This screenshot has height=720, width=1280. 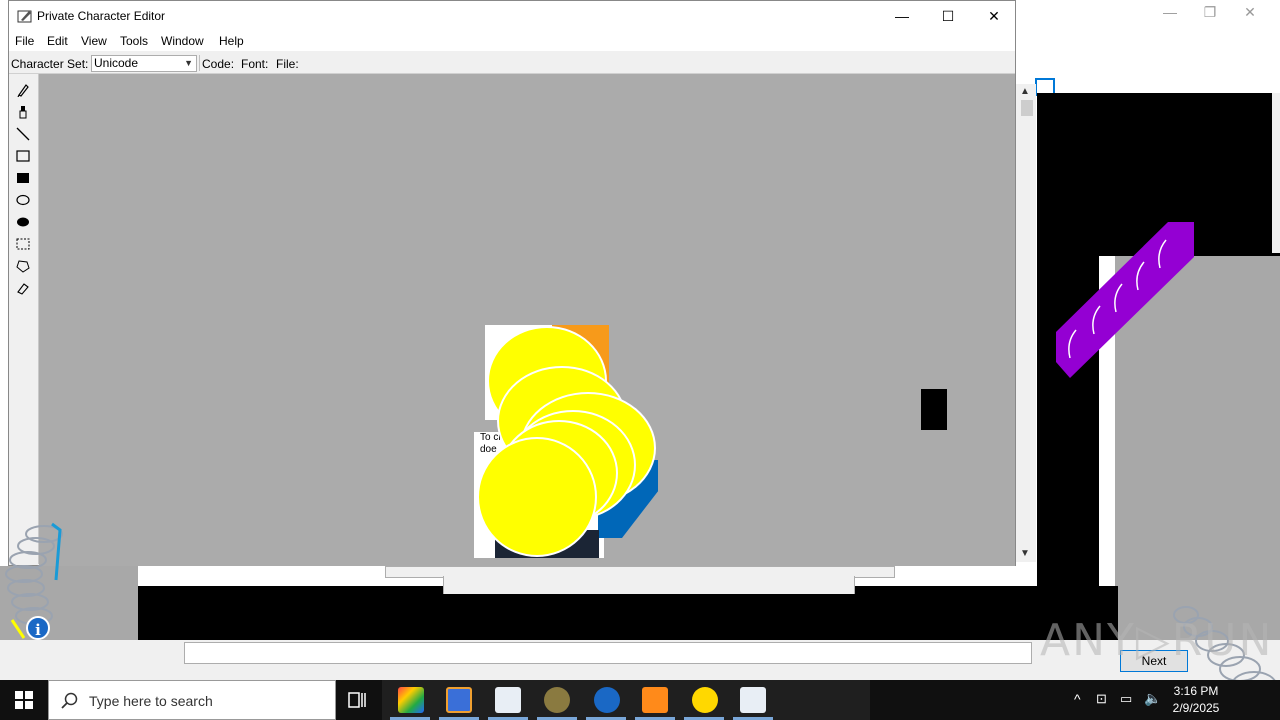 I want to click on taskbar-search-box: Type here to search, so click(x=192, y=700).